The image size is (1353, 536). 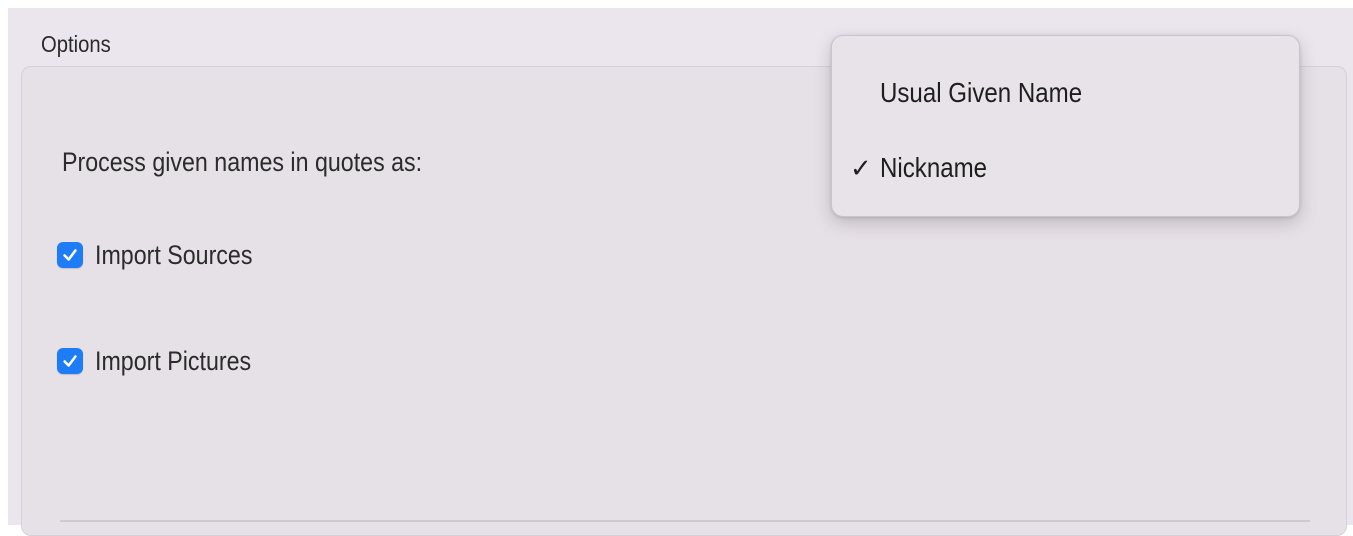 What do you see at coordinates (242, 162) in the screenshot?
I see `process-given-names-label: Process given names in quotes as:` at bounding box center [242, 162].